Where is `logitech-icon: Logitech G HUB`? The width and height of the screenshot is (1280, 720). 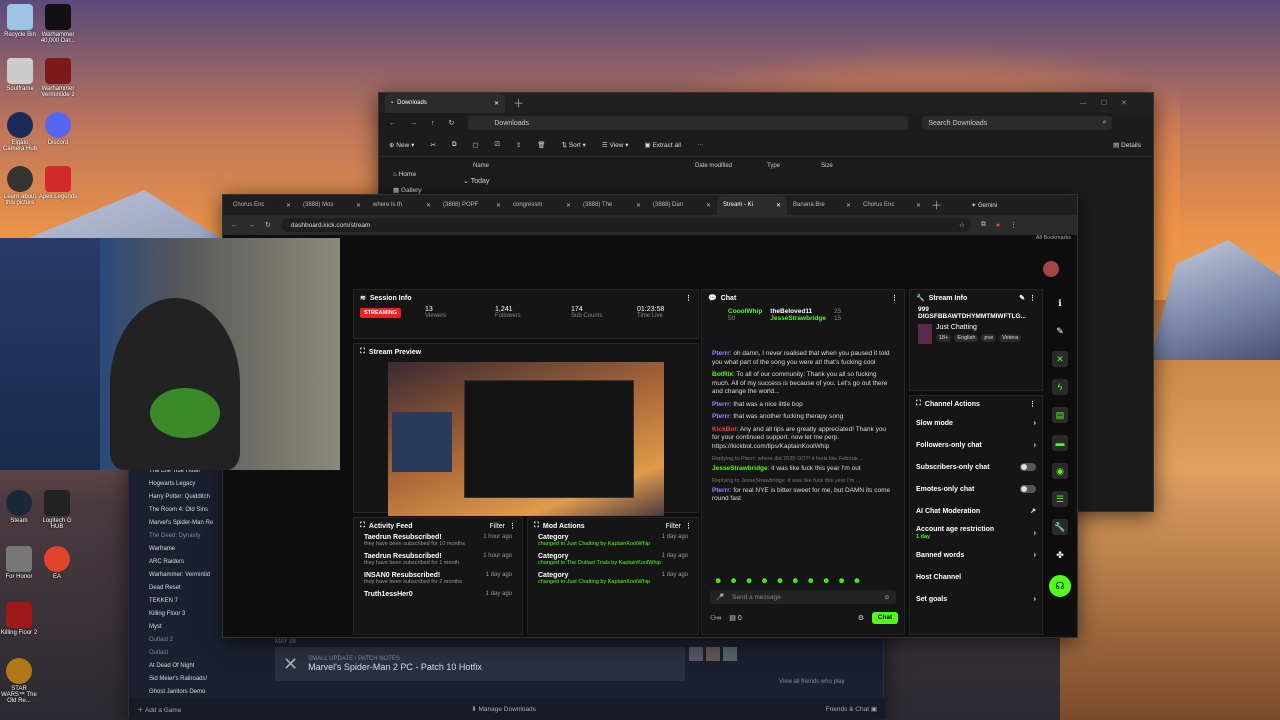
logitech-icon: Logitech G HUB is located at coordinates (57, 518).